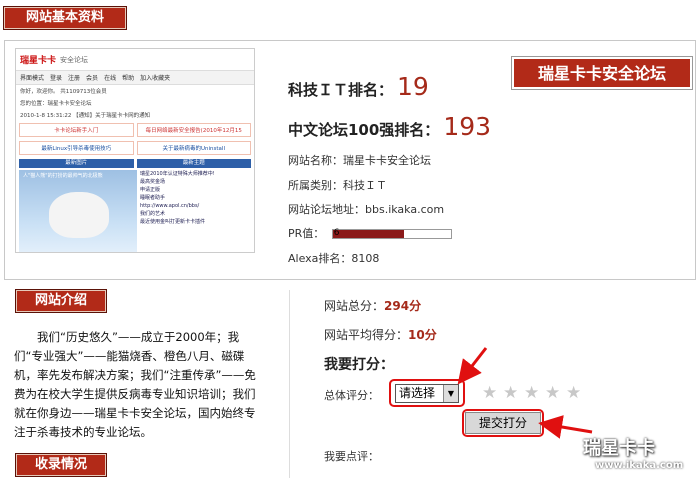  What do you see at coordinates (619, 448) in the screenshot?
I see `watermark-logo: 瑞星卡卡` at bounding box center [619, 448].